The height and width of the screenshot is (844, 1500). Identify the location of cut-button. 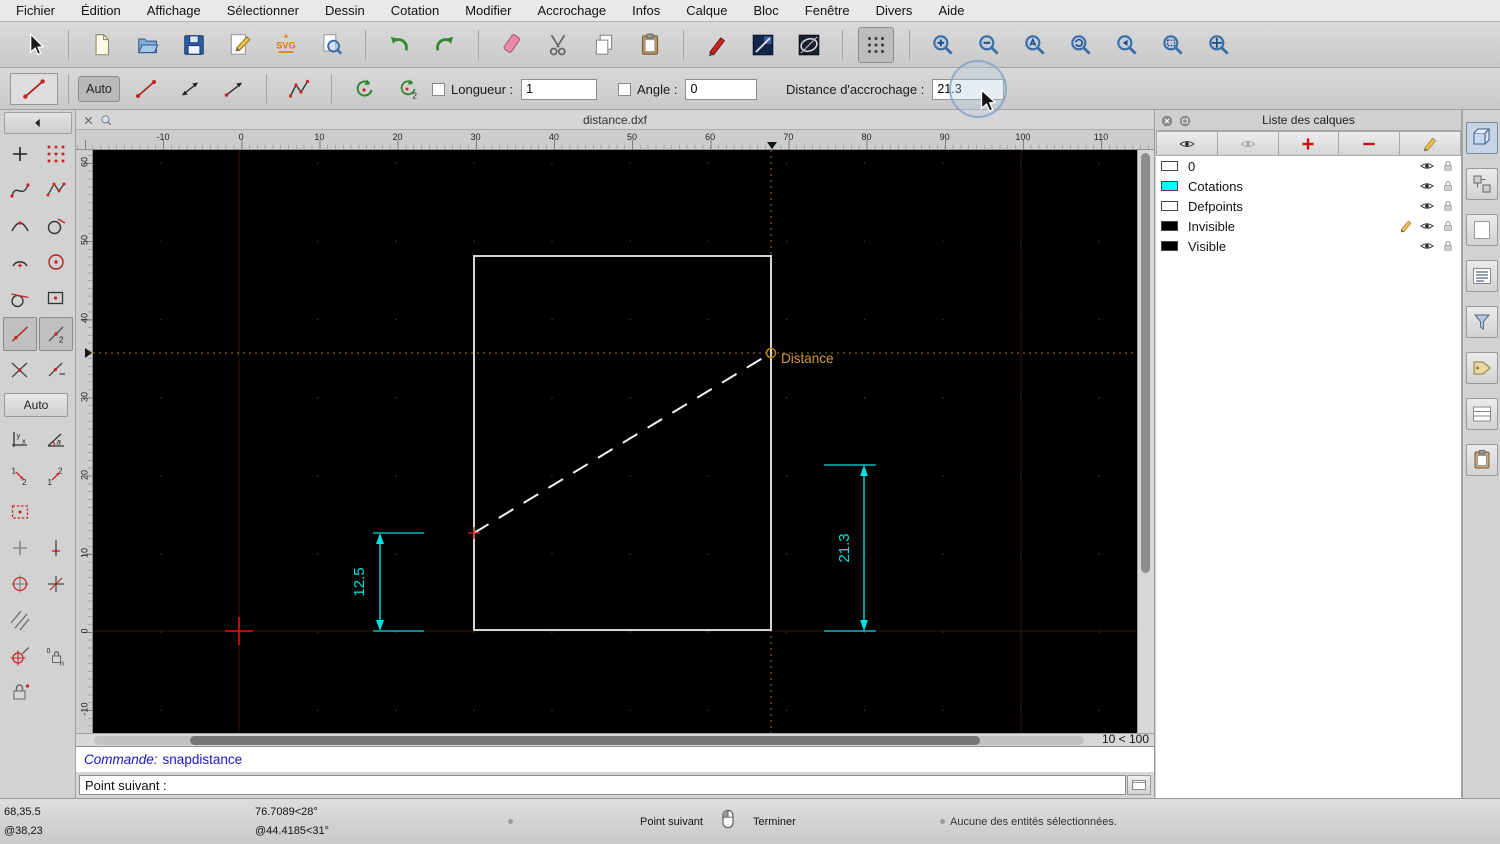
(558, 45).